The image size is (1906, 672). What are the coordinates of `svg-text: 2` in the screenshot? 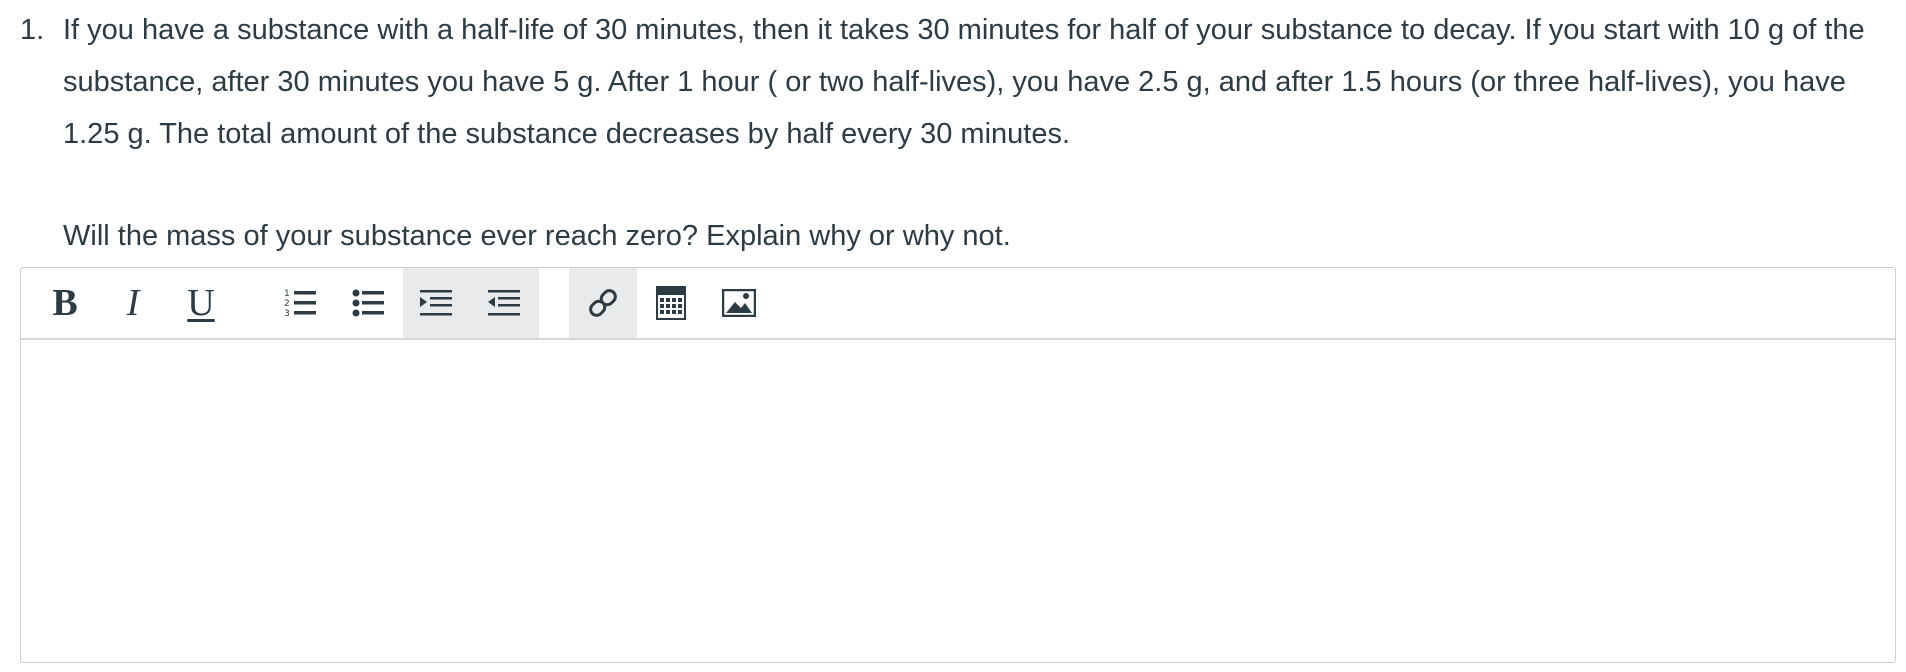 It's located at (287, 304).